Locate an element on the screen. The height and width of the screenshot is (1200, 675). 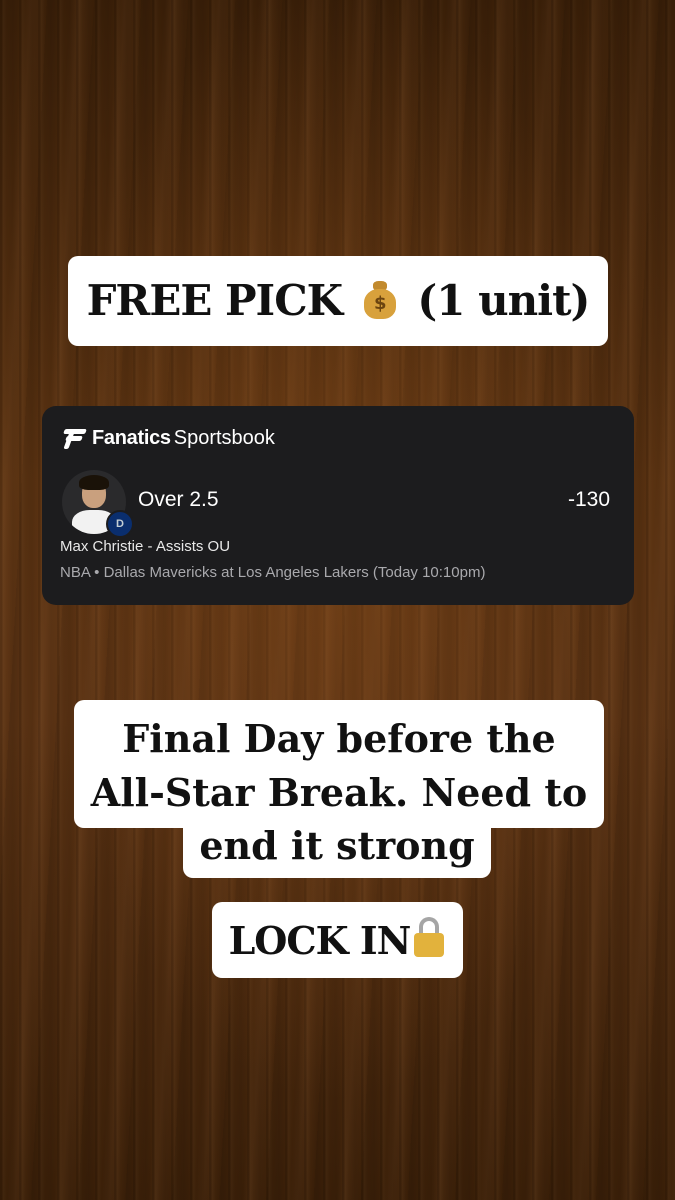
lock-icon is located at coordinates (429, 937).